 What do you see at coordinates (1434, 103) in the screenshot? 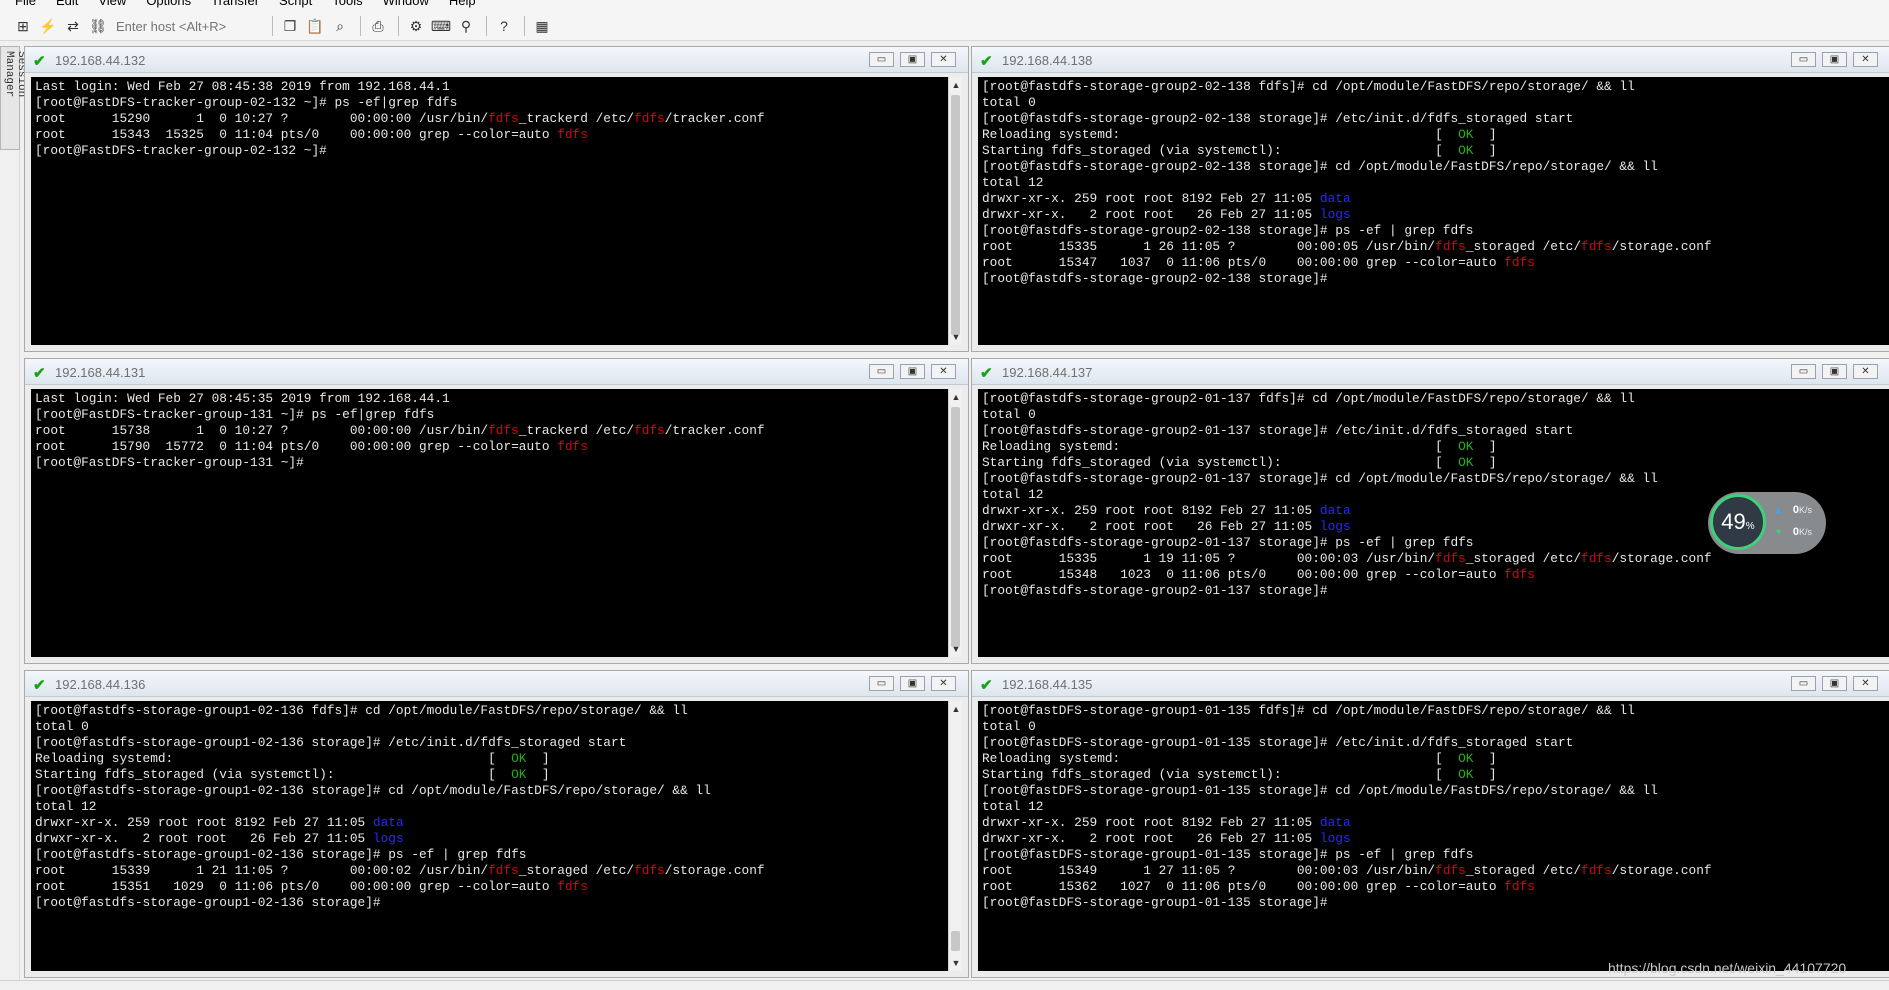
I see `terminal-line: total 0` at bounding box center [1434, 103].